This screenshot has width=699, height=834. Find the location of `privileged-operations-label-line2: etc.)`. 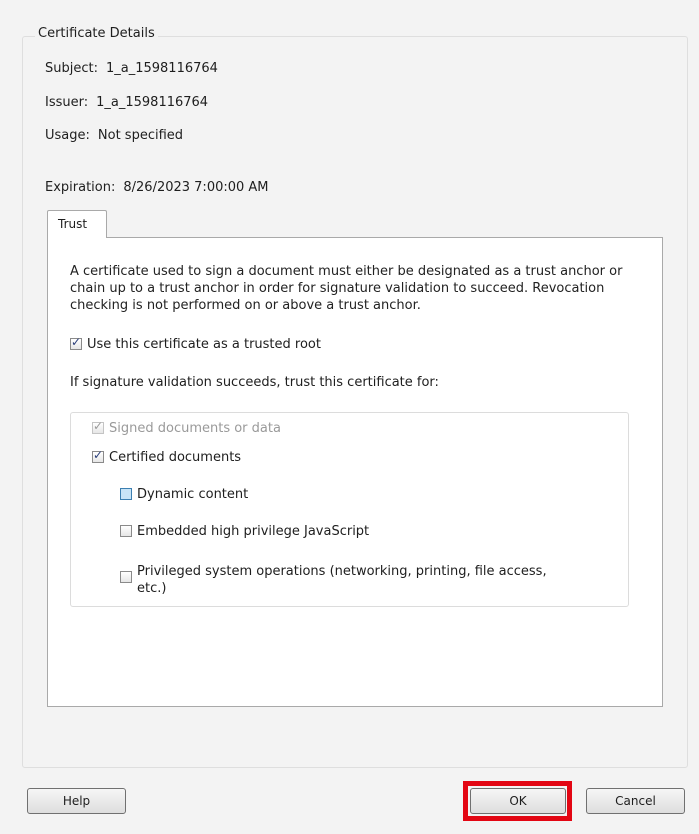

privileged-operations-label-line2: etc.) is located at coordinates (152, 588).